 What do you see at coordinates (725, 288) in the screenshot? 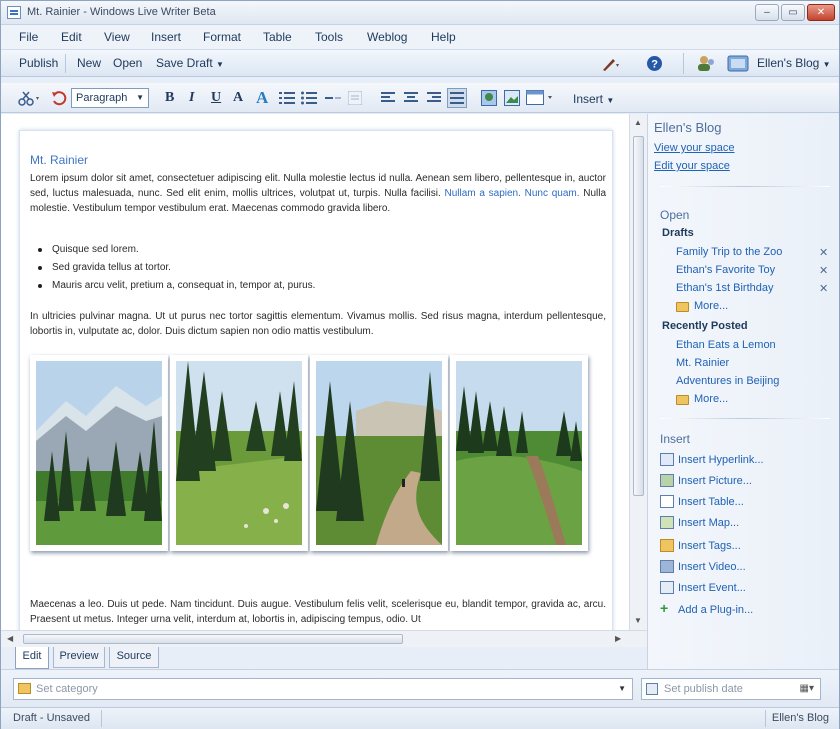
I see `draft-item: Ethan's 1st Birthday` at bounding box center [725, 288].